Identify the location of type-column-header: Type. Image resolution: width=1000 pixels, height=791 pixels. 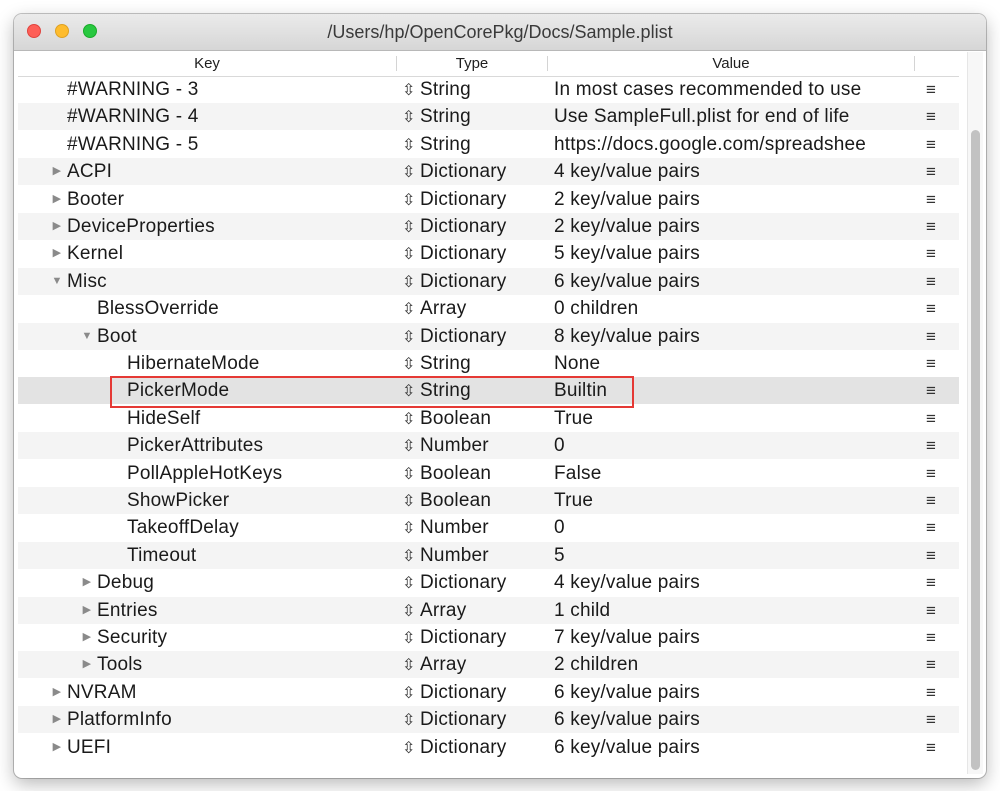
(472, 63).